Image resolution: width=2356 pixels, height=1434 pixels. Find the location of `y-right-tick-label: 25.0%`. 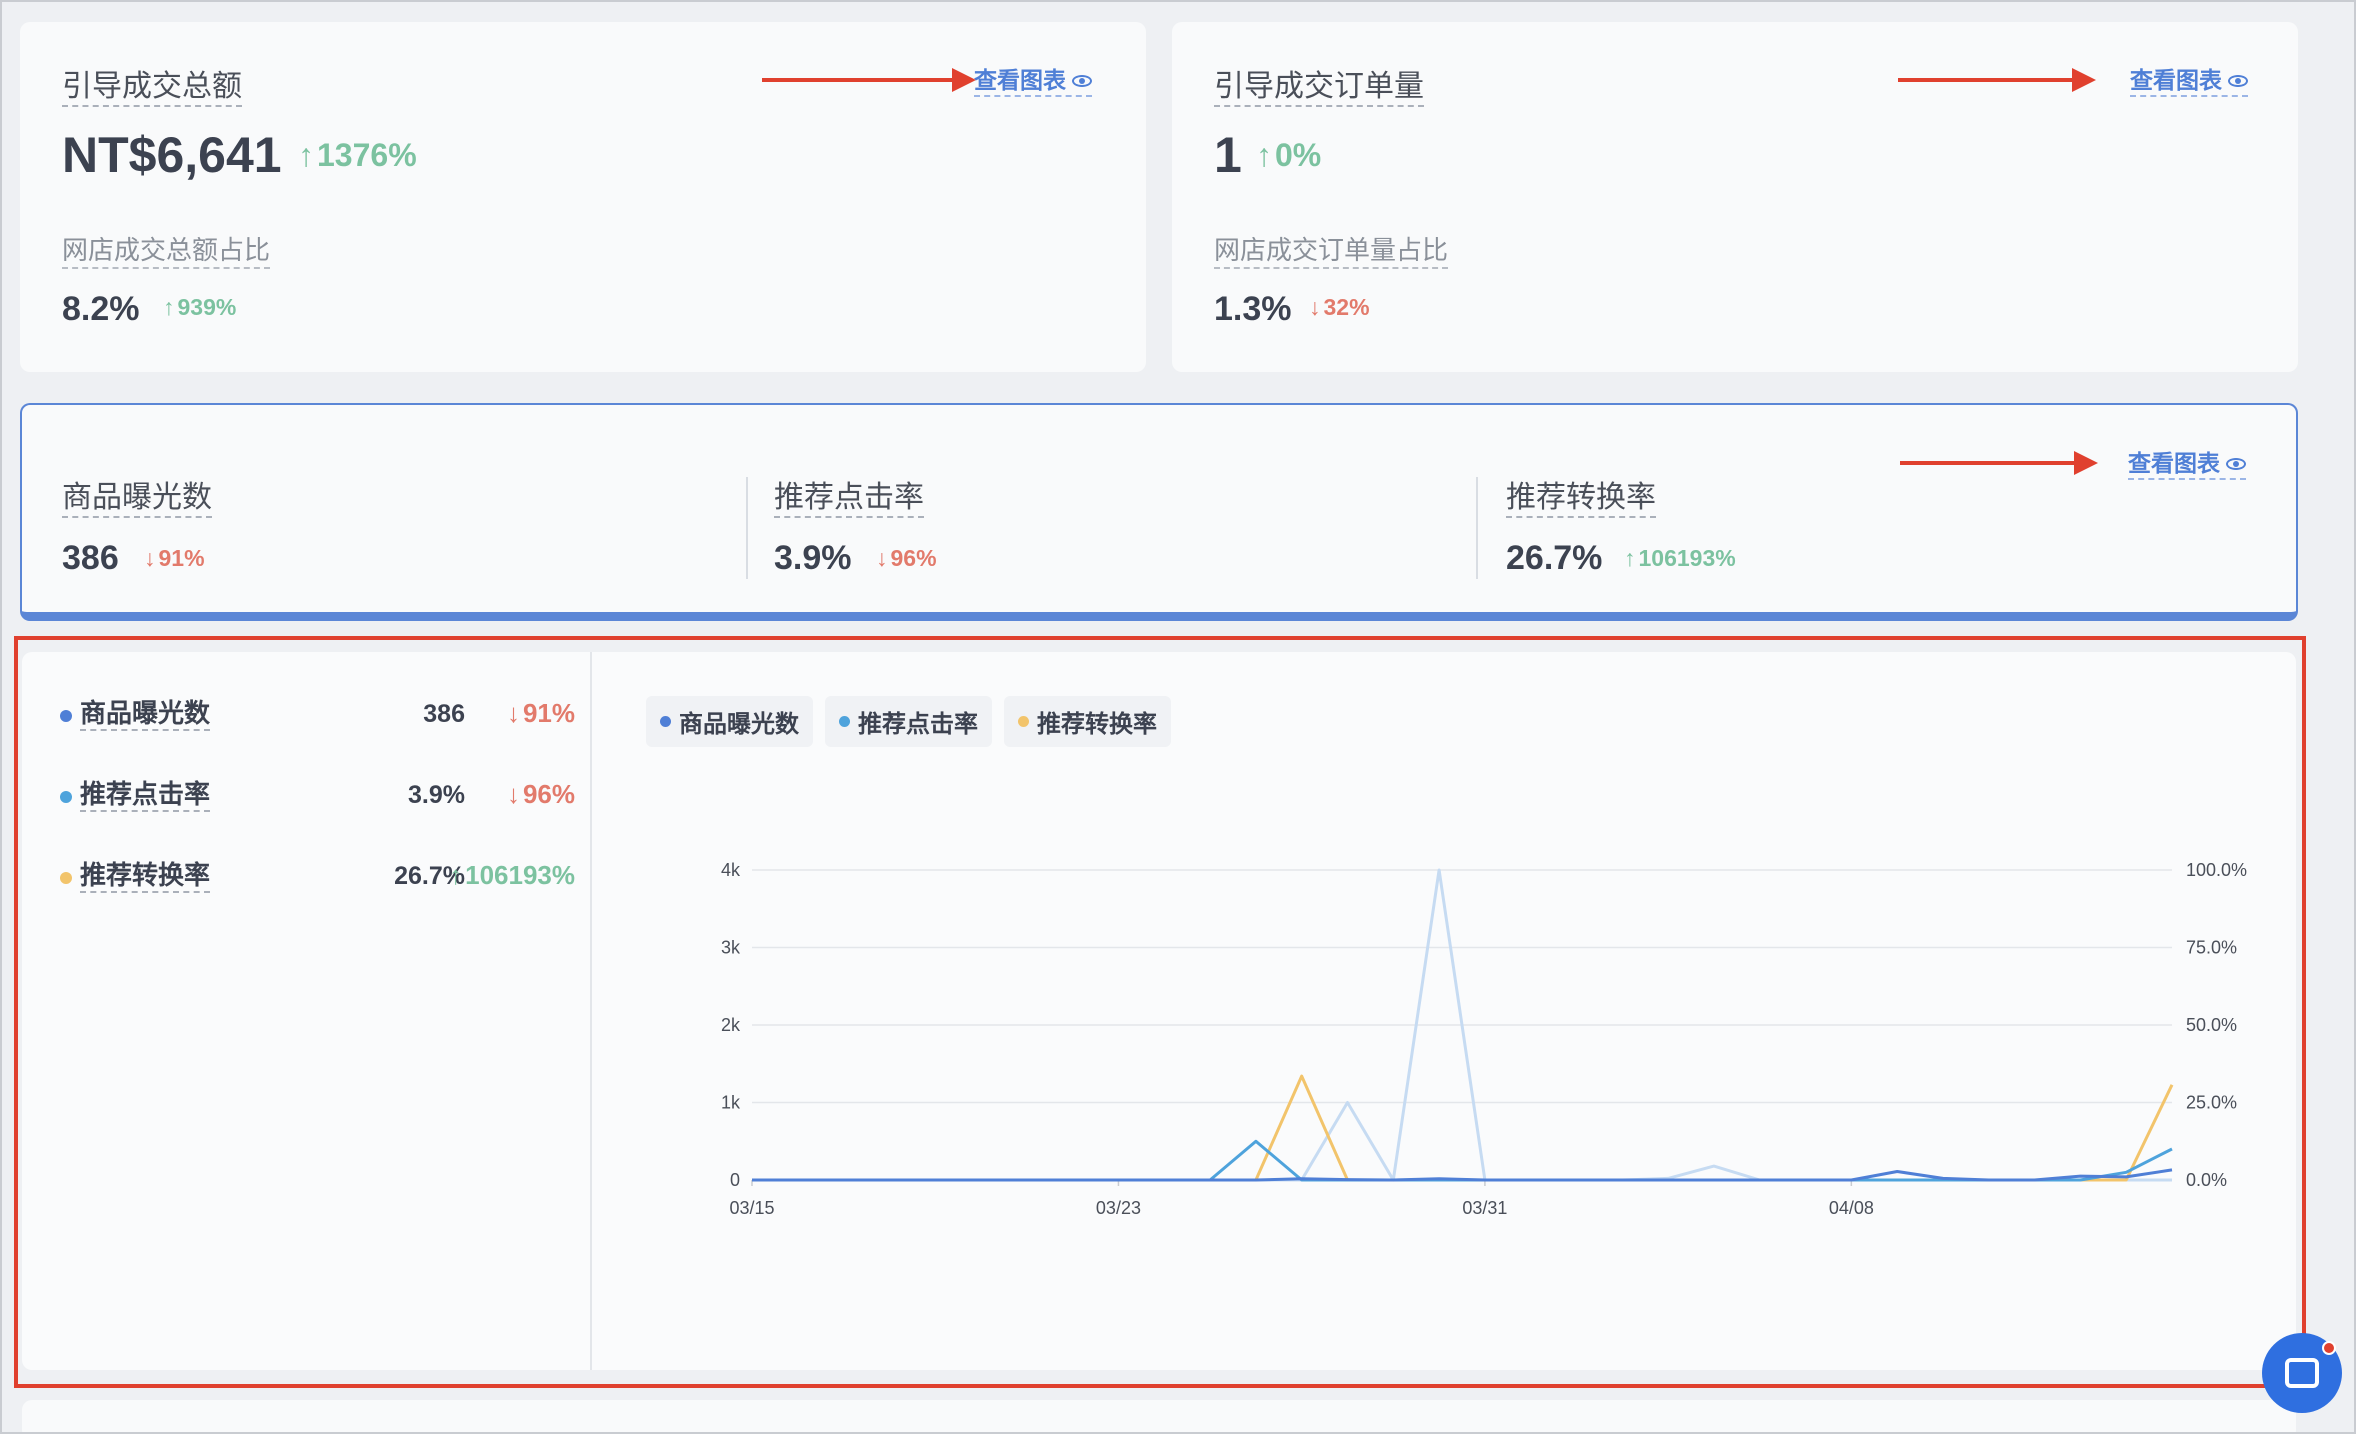

y-right-tick-label: 25.0% is located at coordinates (2211, 1103).